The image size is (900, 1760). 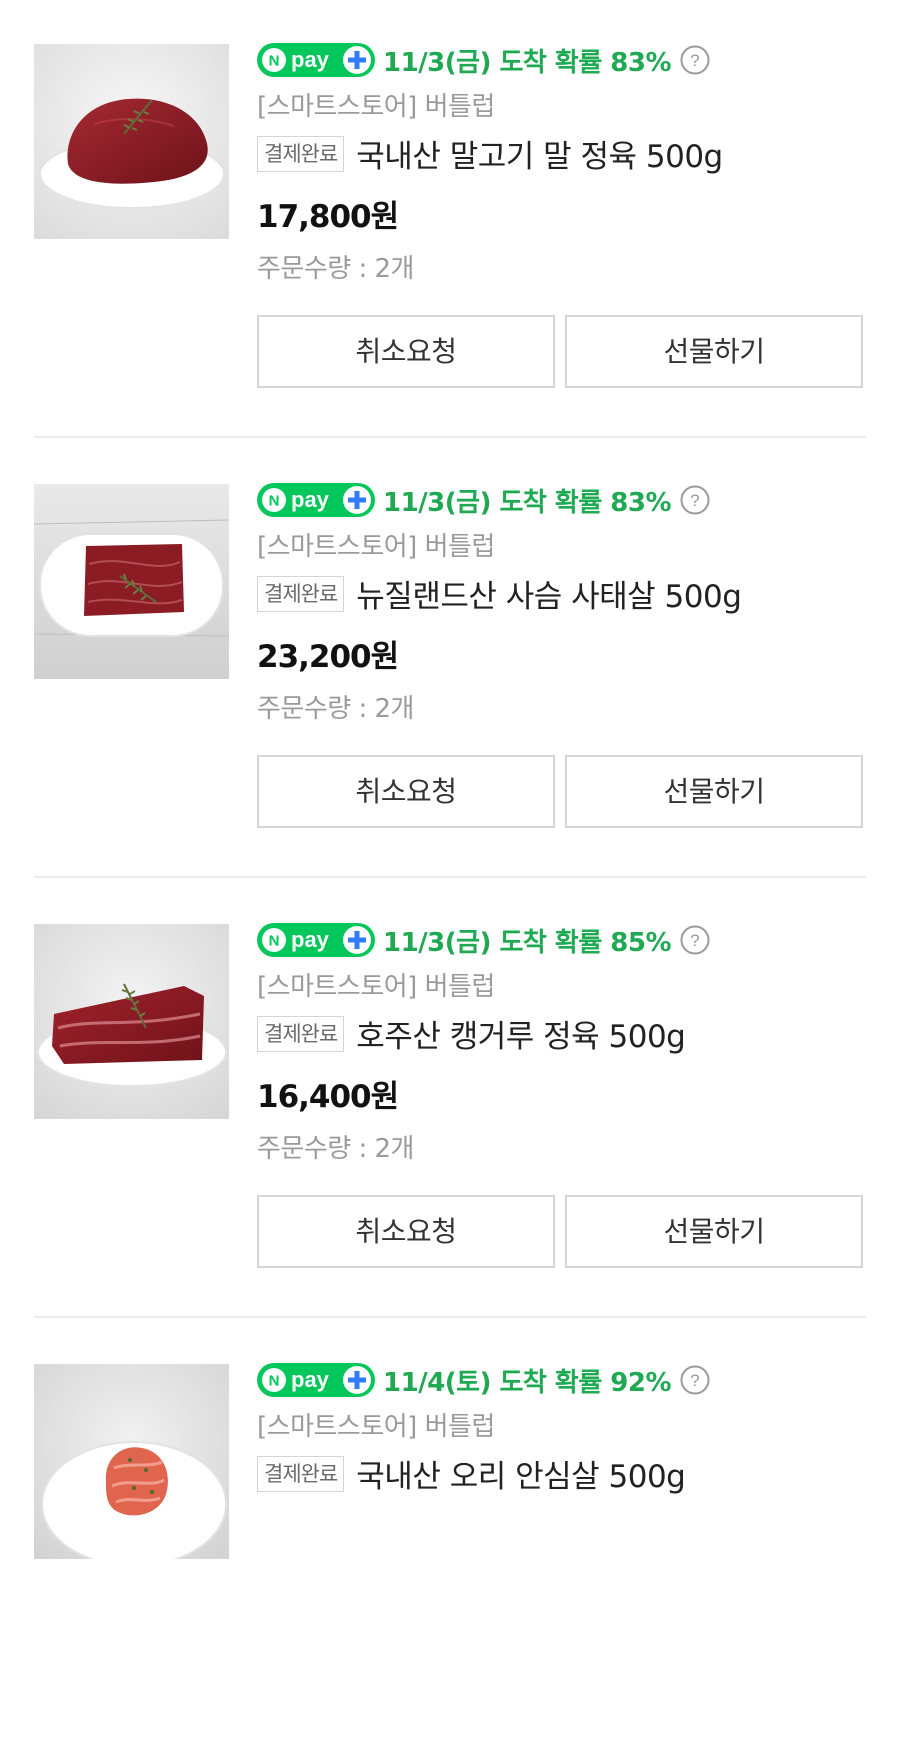 What do you see at coordinates (328, 1097) in the screenshot?
I see `price: 16,400원` at bounding box center [328, 1097].